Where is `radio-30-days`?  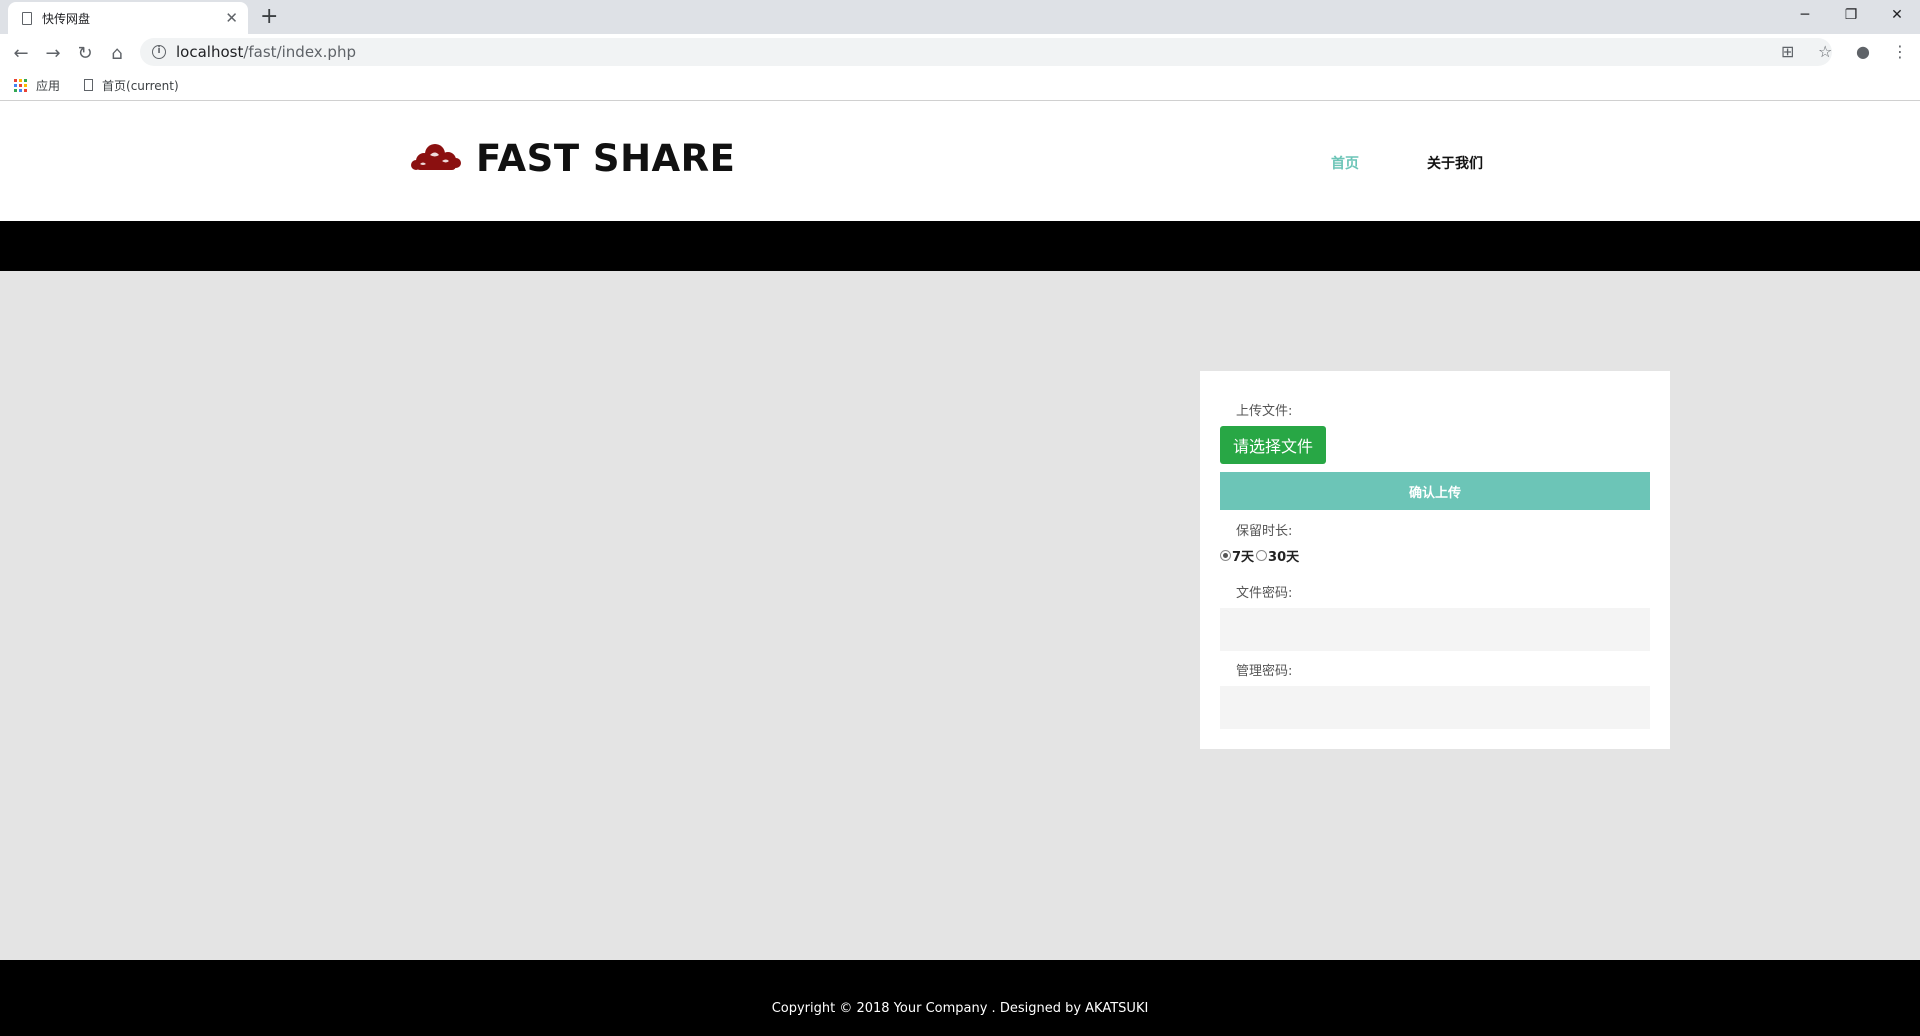
radio-30-days is located at coordinates (1262, 555).